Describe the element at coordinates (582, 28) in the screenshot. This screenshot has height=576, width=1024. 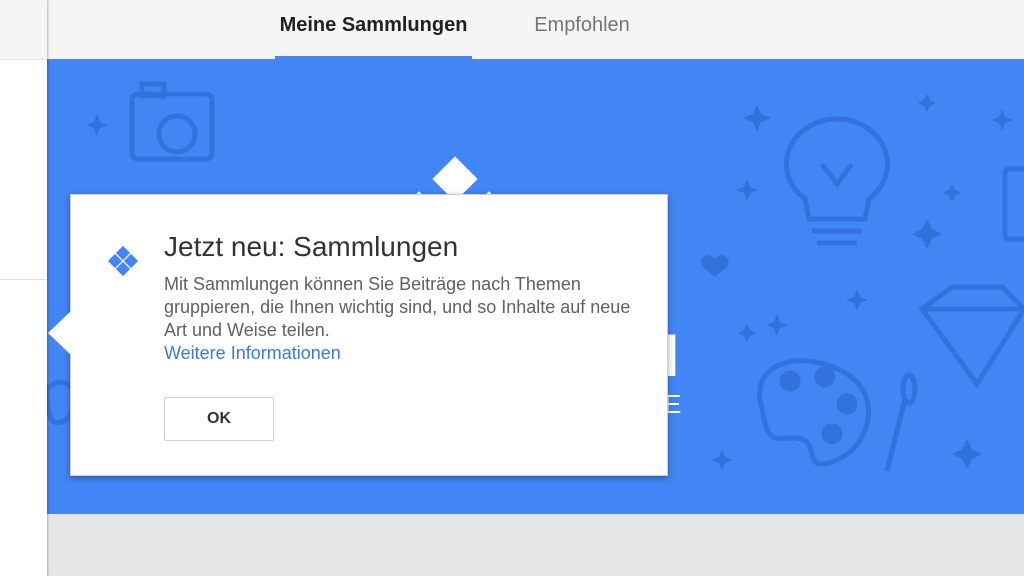
I see `tab-recommended: Empfohlen` at that location.